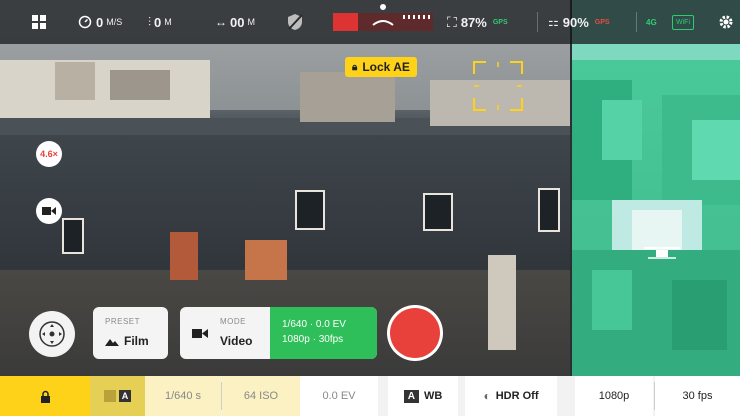  I want to click on wifi-badge: WiFi, so click(683, 22).